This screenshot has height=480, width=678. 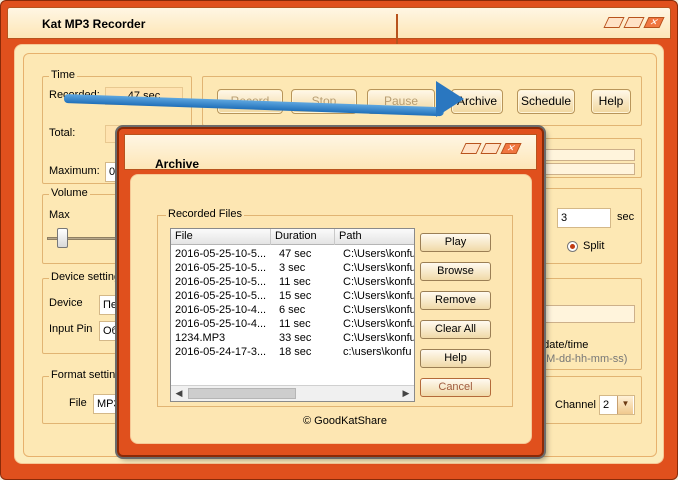 I want to click on play-button: Play, so click(x=455, y=242).